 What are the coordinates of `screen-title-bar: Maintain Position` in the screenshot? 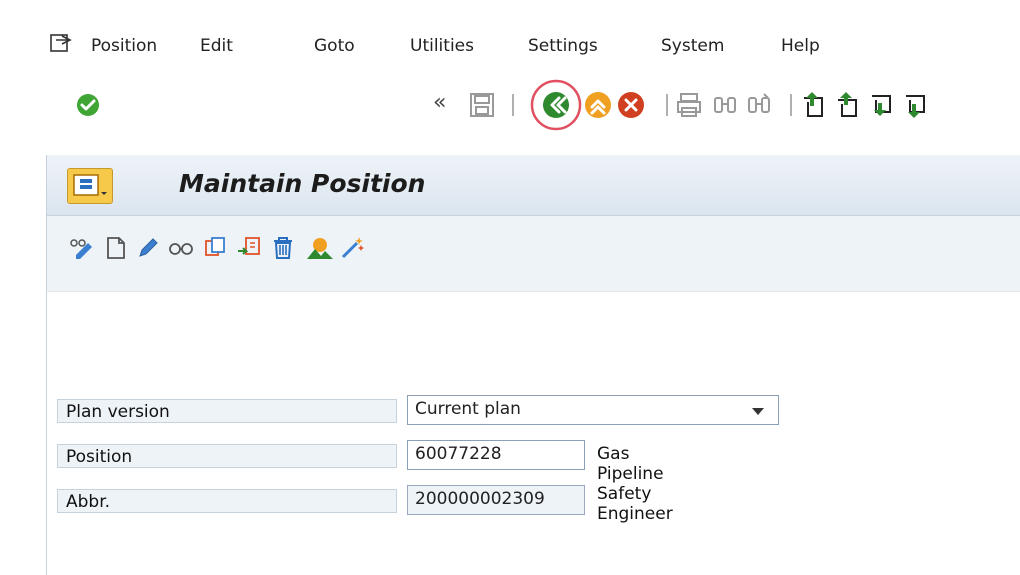 It's located at (533, 185).